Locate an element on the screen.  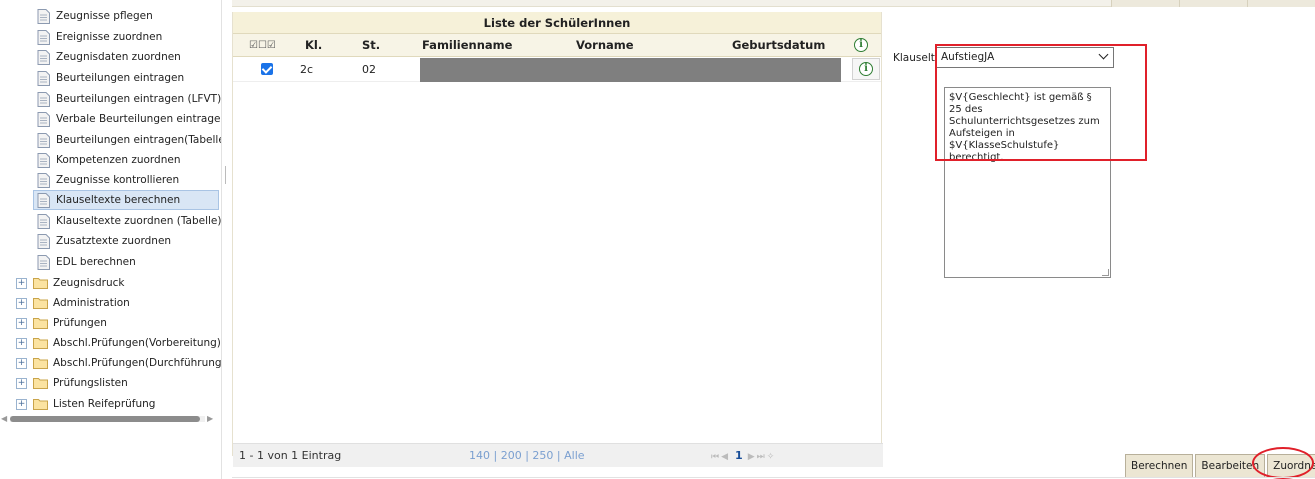
bottom-divider is located at coordinates (773, 477).